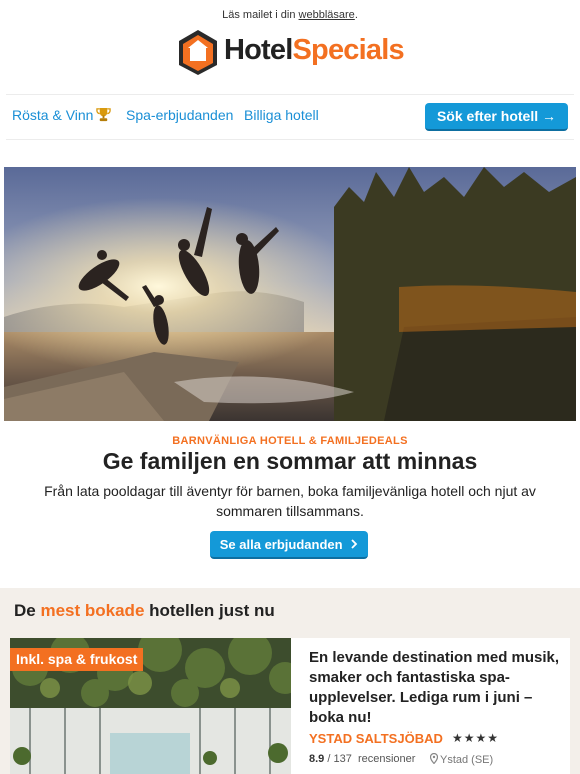 The height and width of the screenshot is (774, 580). I want to click on logo-word-specials: Specials, so click(348, 50).